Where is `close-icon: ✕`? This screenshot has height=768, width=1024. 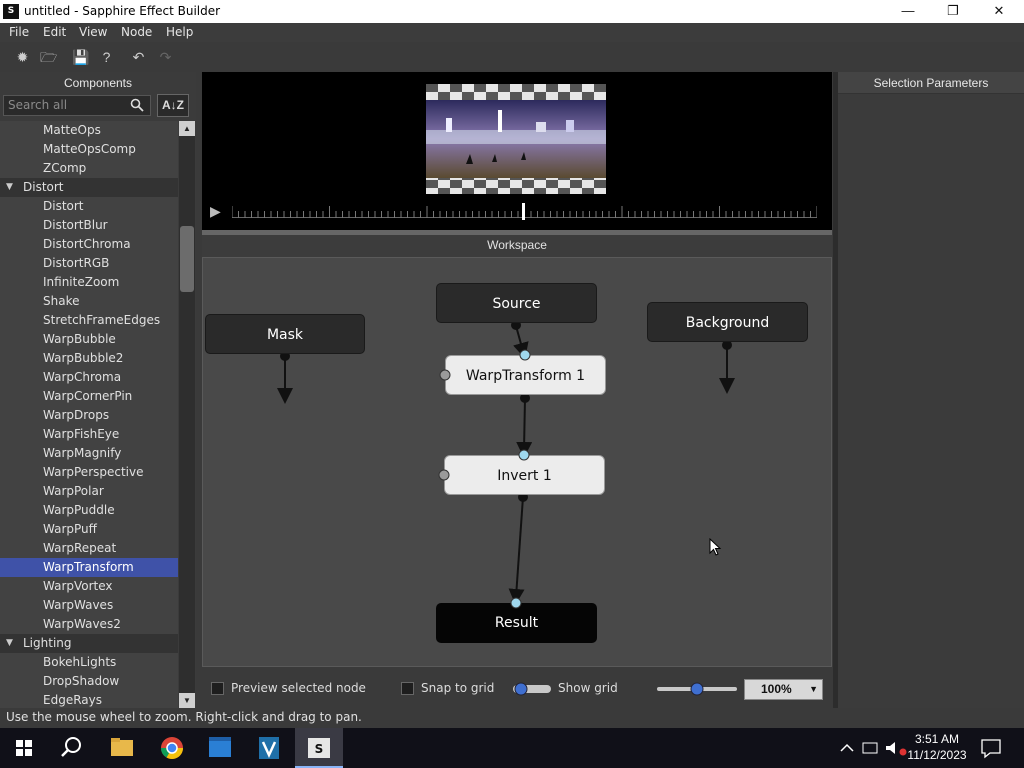 close-icon: ✕ is located at coordinates (999, 11).